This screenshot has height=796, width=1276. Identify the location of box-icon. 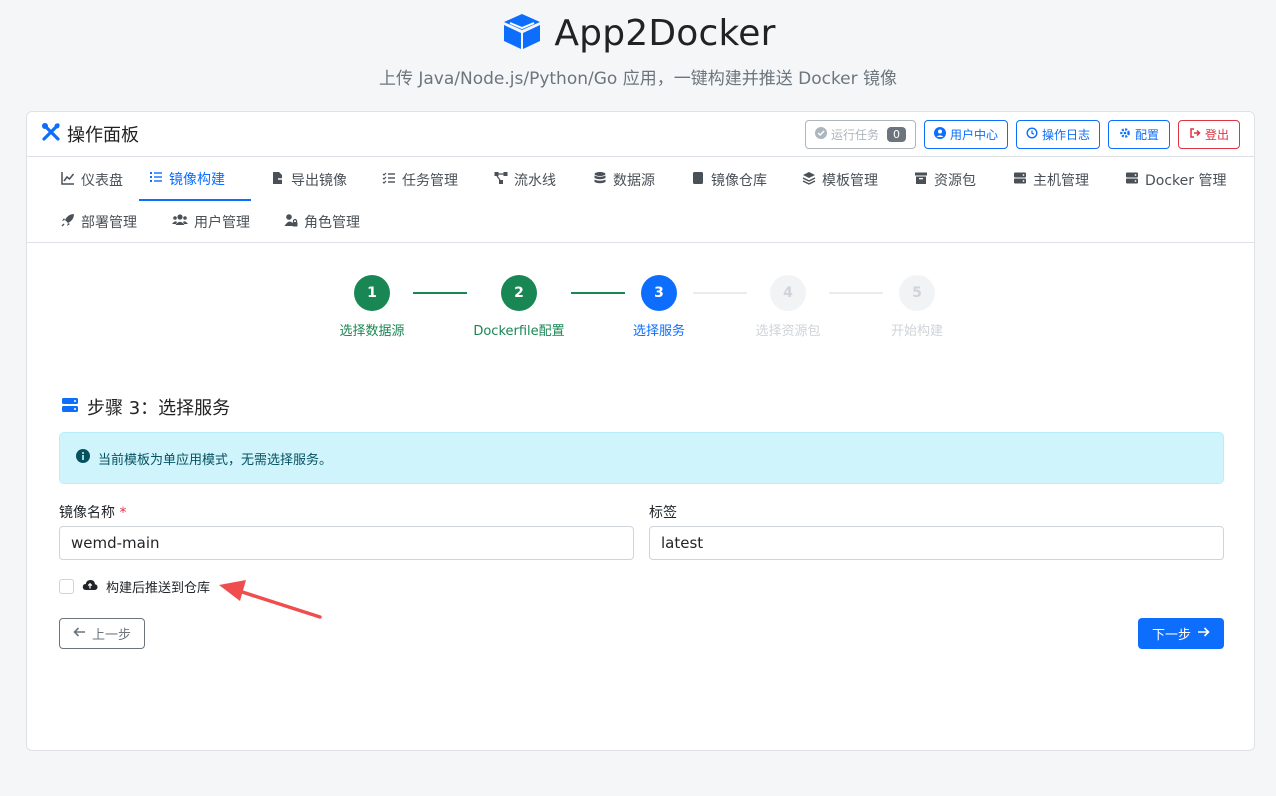
(522, 33).